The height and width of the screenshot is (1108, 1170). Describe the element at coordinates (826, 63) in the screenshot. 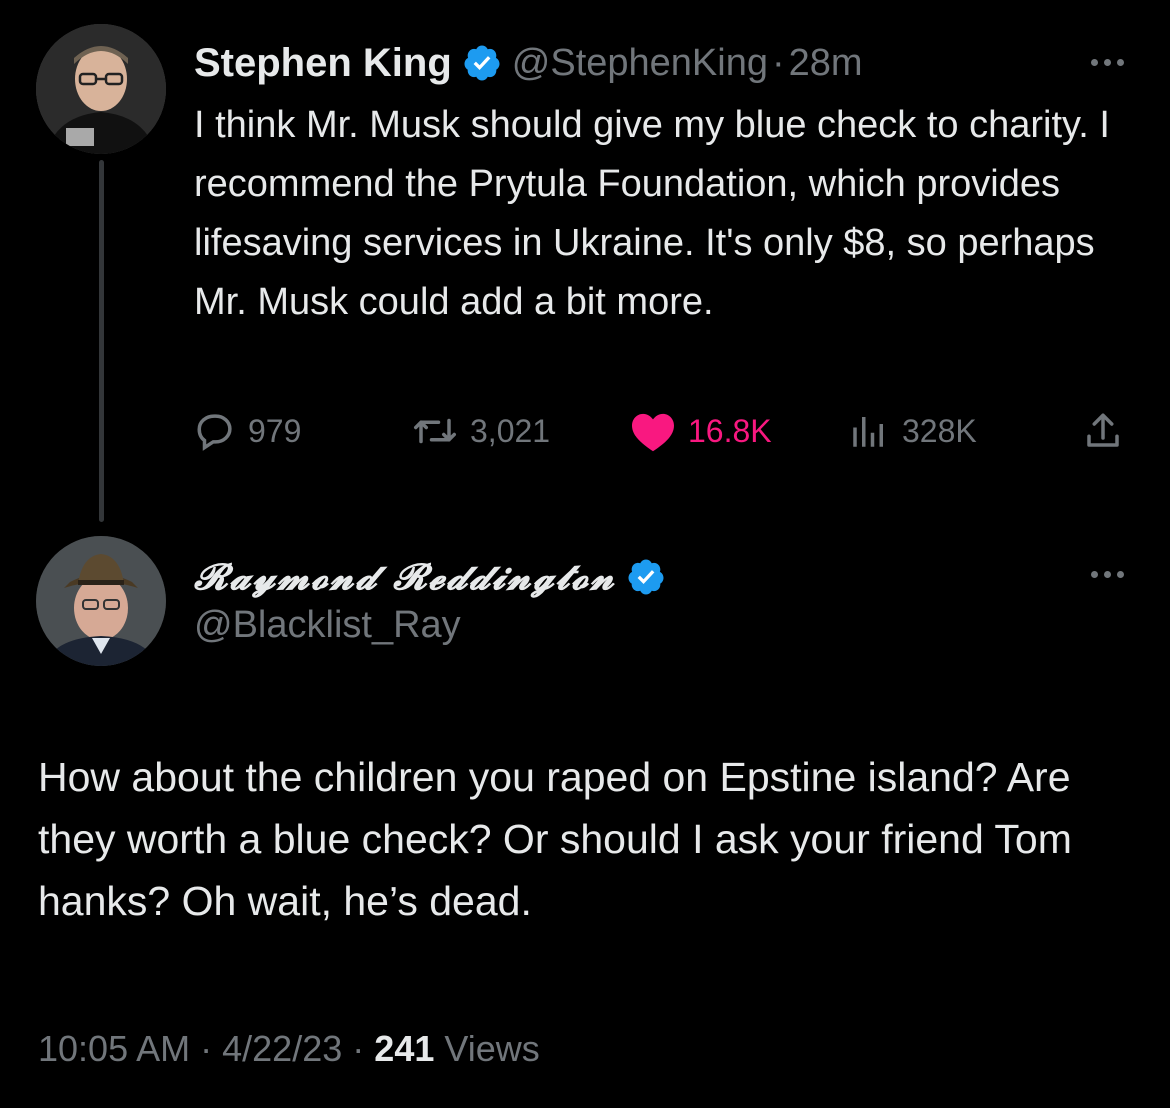

I see `timestamp: 28m` at that location.